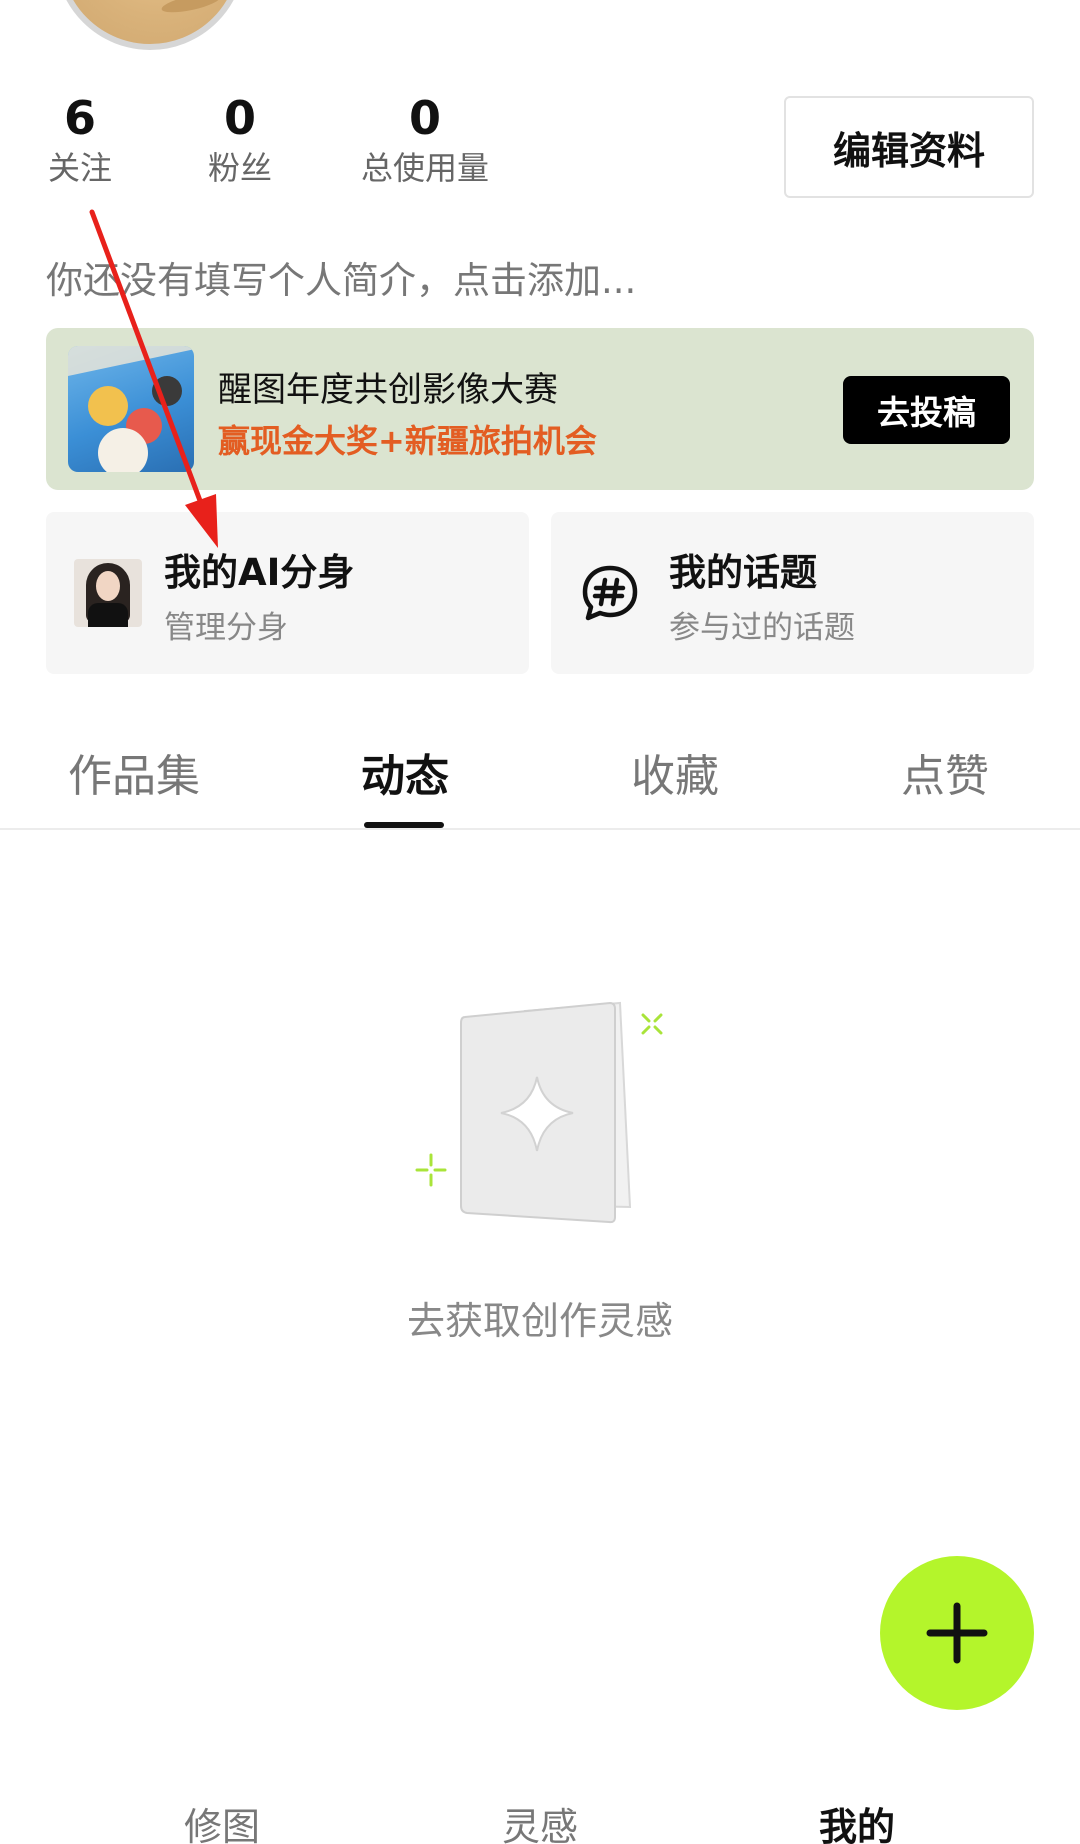 The width and height of the screenshot is (1080, 1844). What do you see at coordinates (226, 628) in the screenshot?
I see `ai-avatar-subtitle: 管理分身` at bounding box center [226, 628].